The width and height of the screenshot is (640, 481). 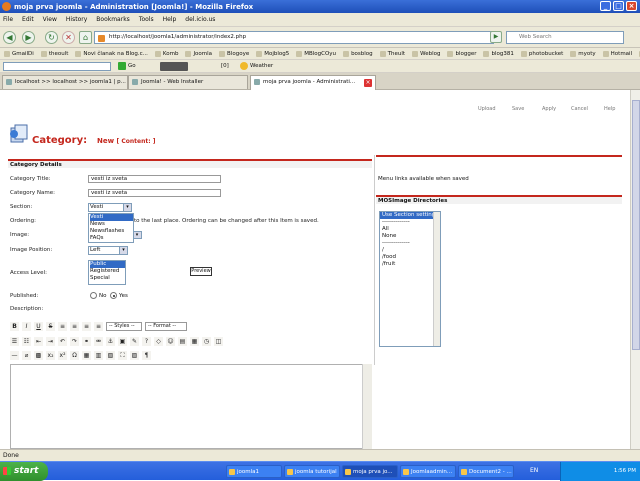 What do you see at coordinates (261, 66) in the screenshot?
I see `weather-label: Weather` at bounding box center [261, 66].